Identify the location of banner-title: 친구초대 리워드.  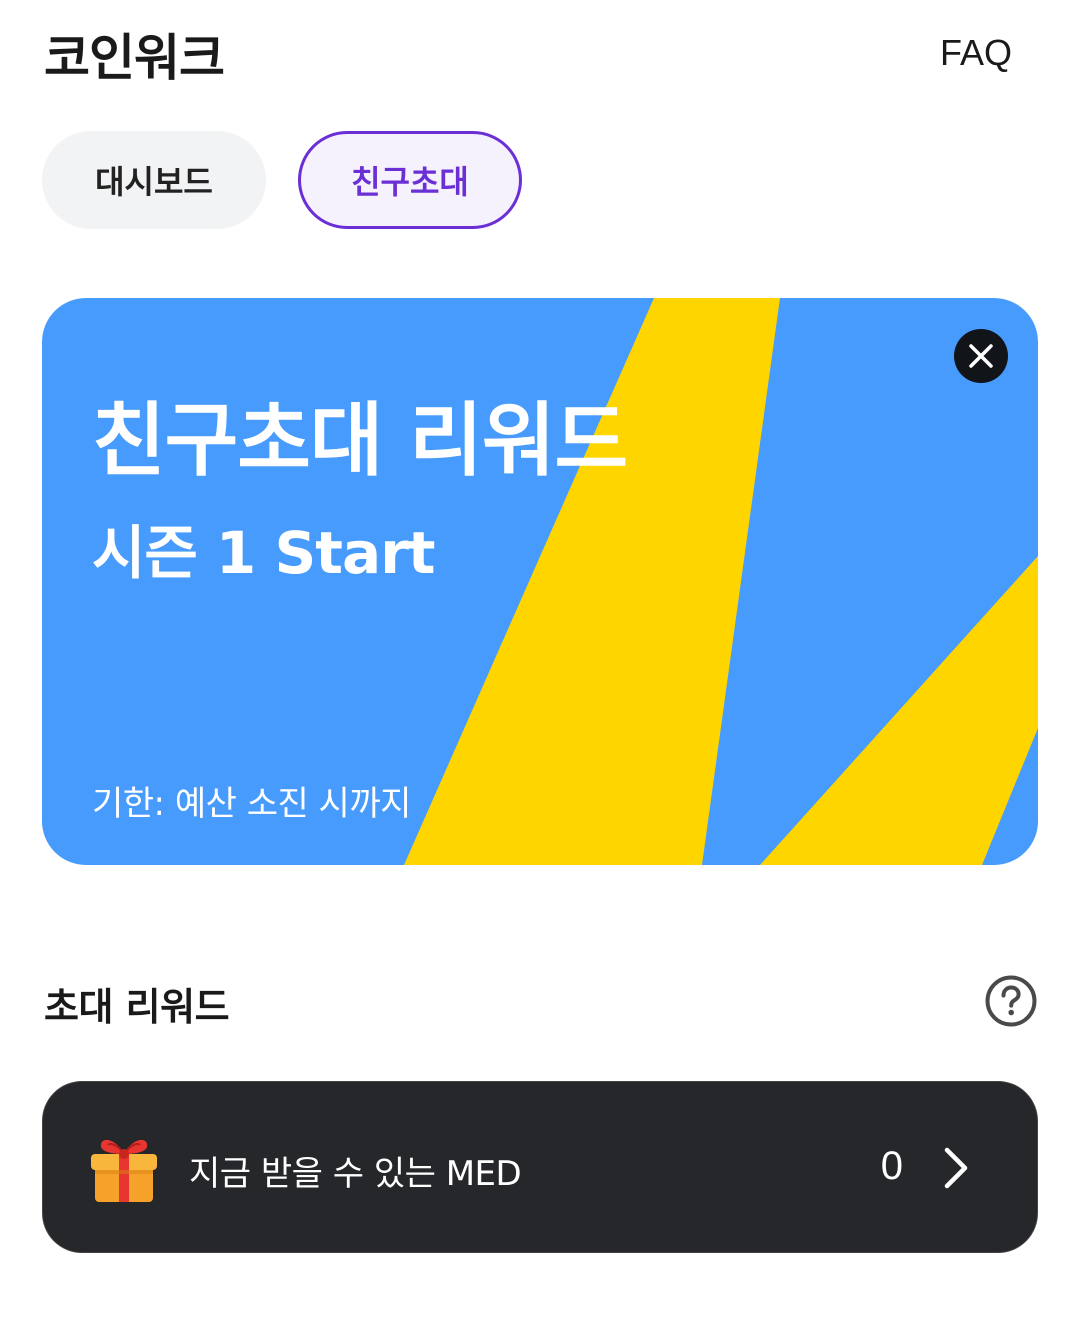
(360, 440).